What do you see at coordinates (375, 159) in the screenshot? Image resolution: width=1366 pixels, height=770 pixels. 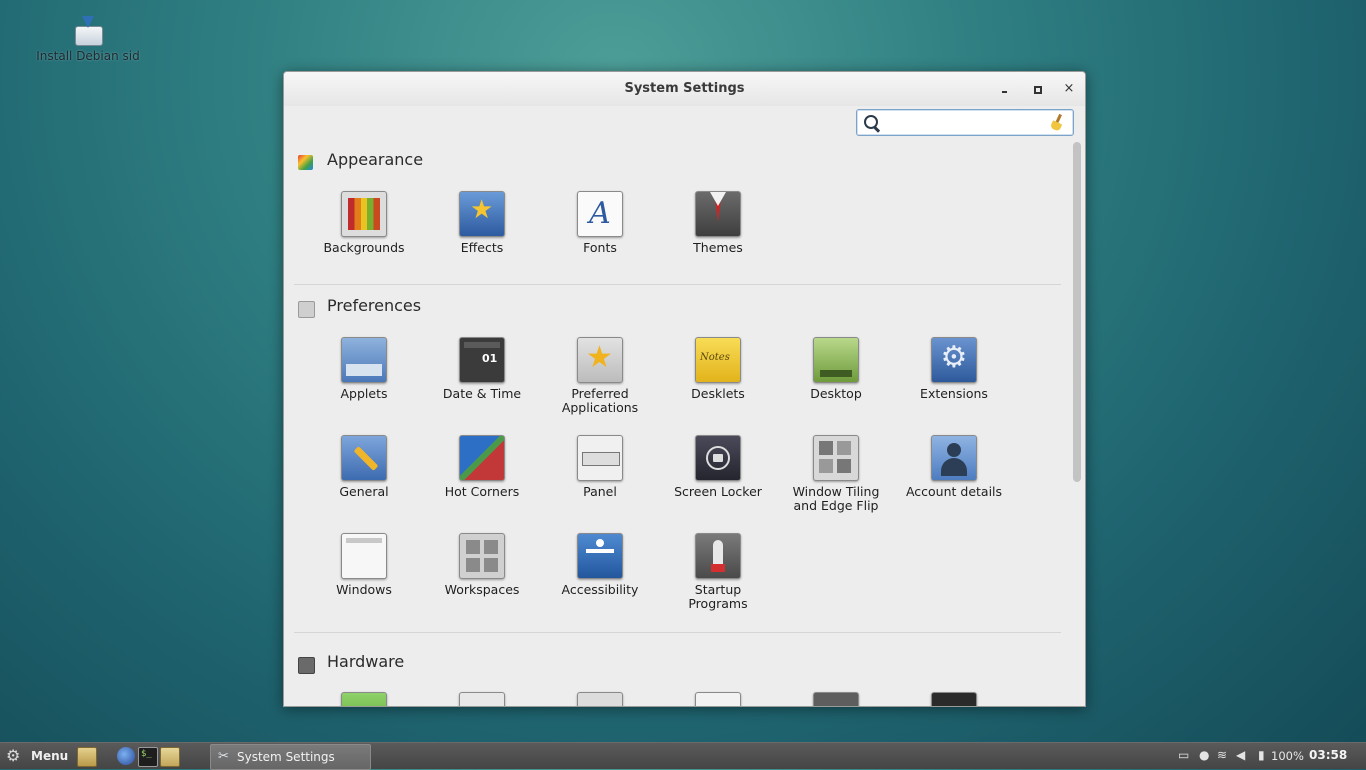 I see `section-title: Appearance` at bounding box center [375, 159].